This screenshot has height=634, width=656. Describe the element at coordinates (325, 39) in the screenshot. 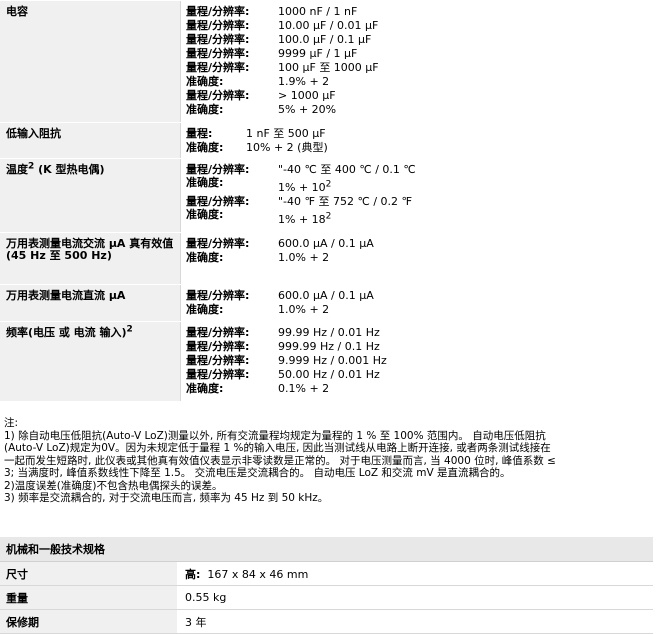

I see `spec-value: 100.0 μF / 0.1 μF` at that location.